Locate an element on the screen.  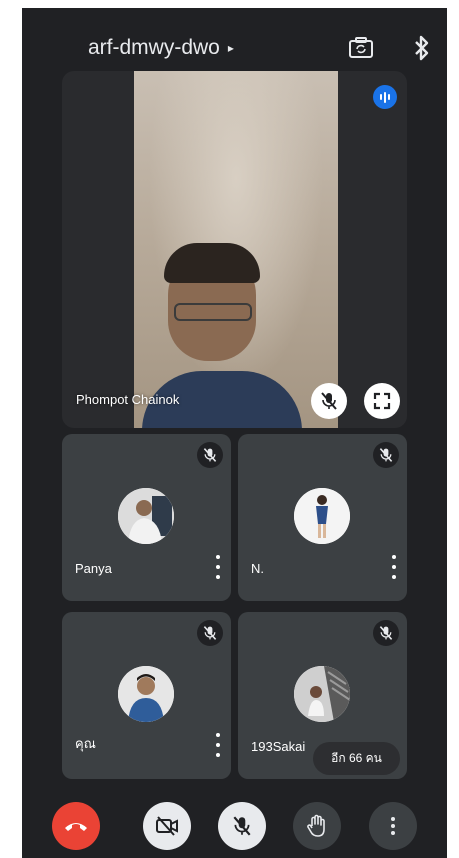
meeting-code-button: arf-dmwy-dwo ▸ is located at coordinates (161, 48).